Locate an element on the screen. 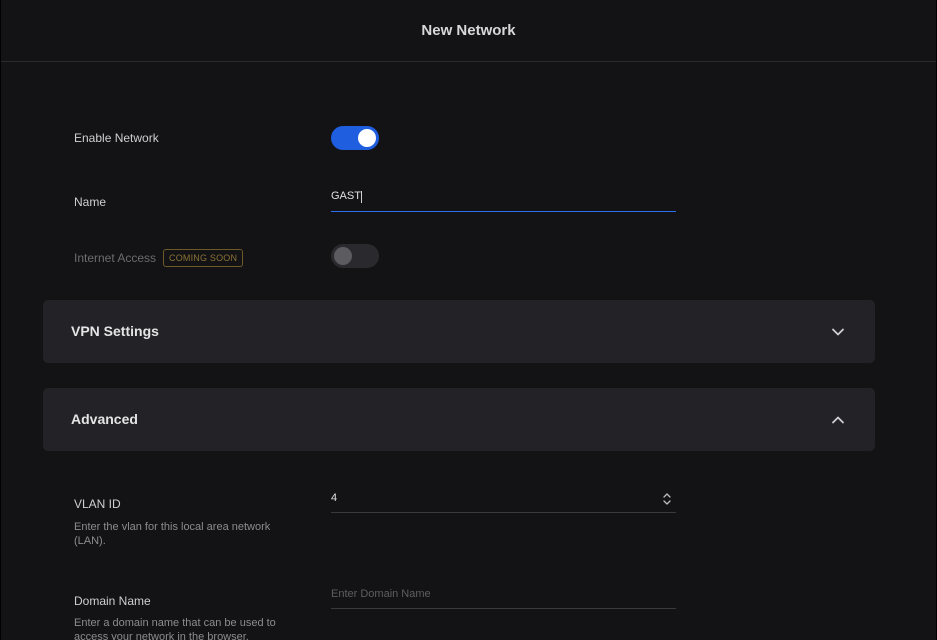 This screenshot has width=937, height=640. vlan-id-label: VLAN ID is located at coordinates (97, 504).